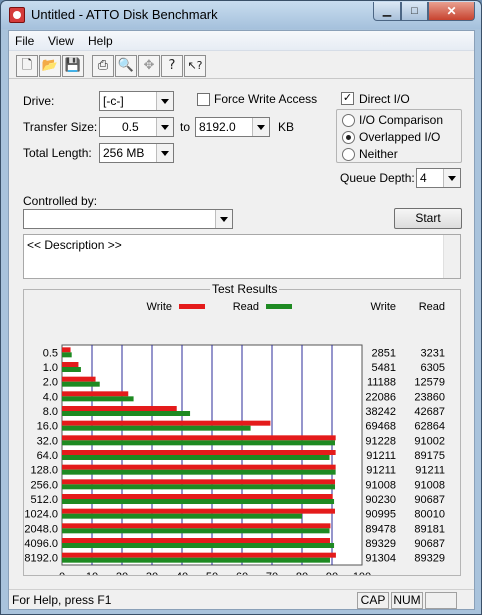 The height and width of the screenshot is (615, 482). Describe the element at coordinates (399, 137) in the screenshot. I see `overlapped-io-label: Overlapped I/O` at that location.